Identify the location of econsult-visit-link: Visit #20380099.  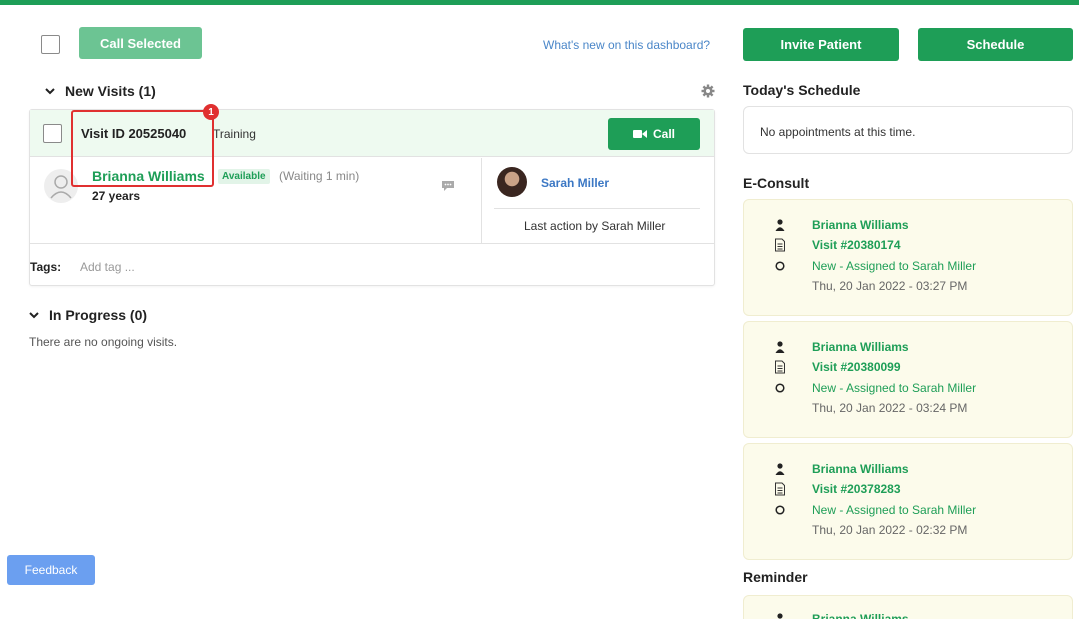
(856, 367).